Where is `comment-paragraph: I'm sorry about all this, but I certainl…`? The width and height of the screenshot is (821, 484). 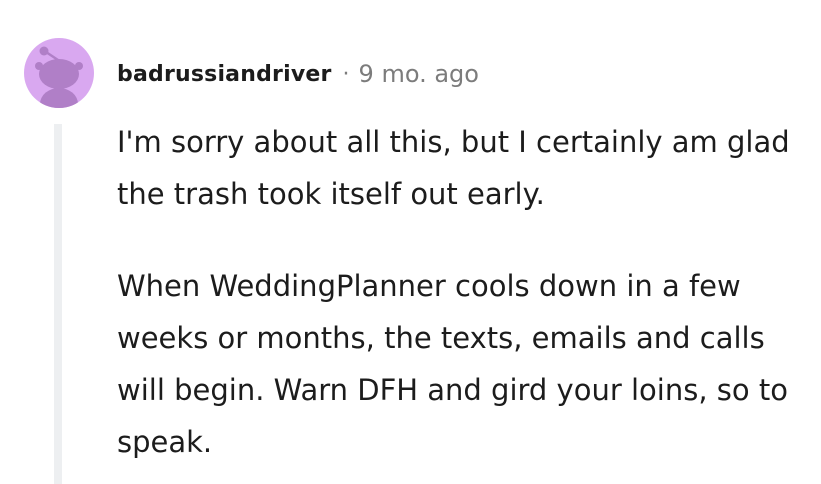 comment-paragraph: I'm sorry about all this, but I certainl… is located at coordinates (453, 168).